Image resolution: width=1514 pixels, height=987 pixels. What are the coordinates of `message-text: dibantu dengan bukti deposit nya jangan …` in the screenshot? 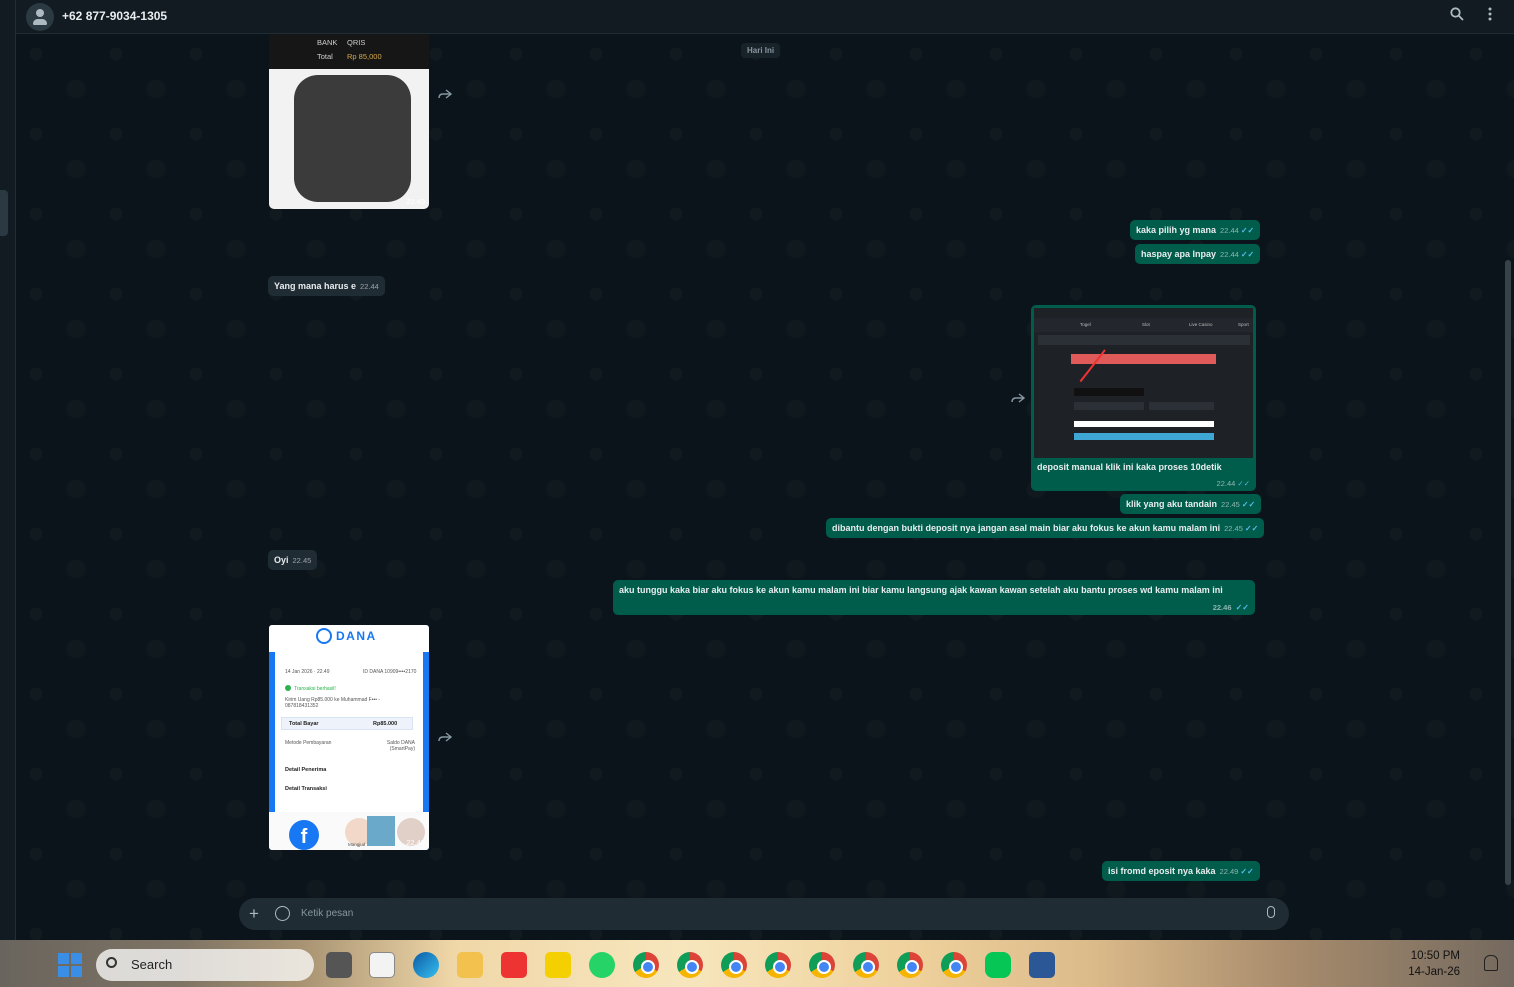 It's located at (1026, 528).